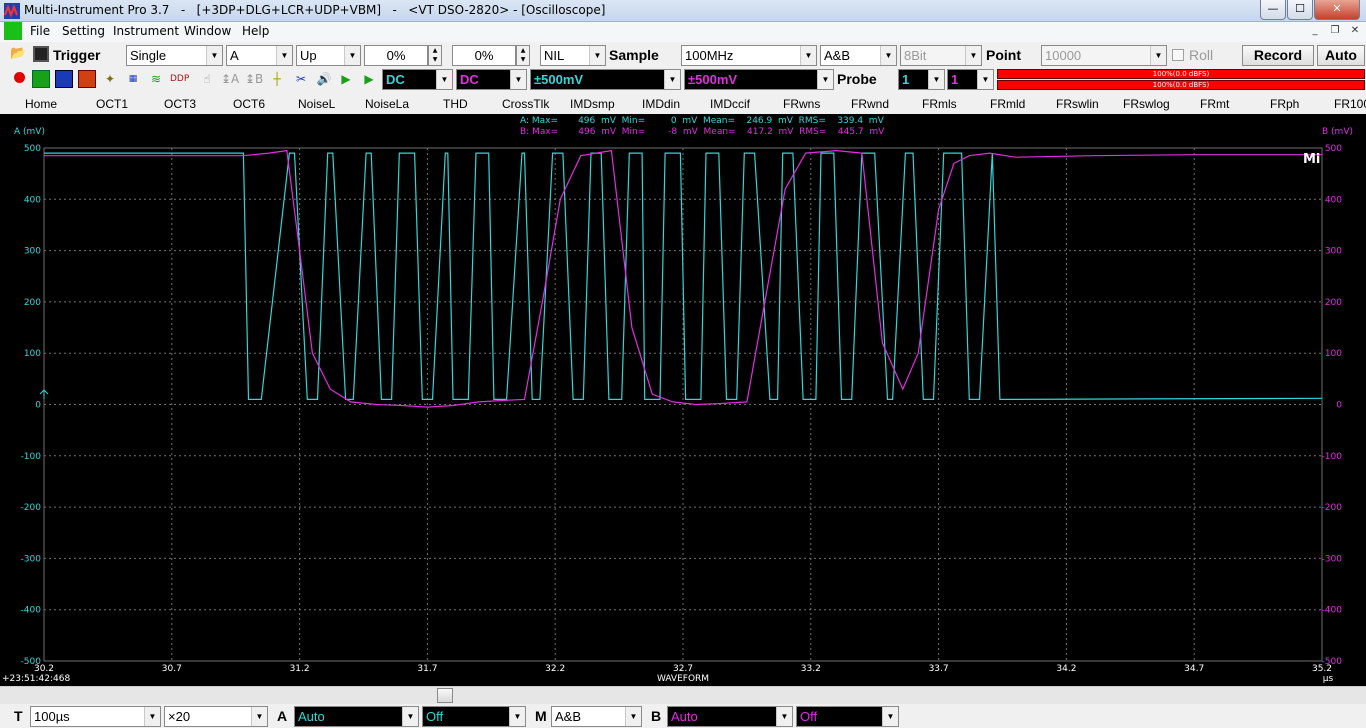 The image size is (1366, 728). What do you see at coordinates (356, 716) in the screenshot?
I see `channel-a-mode-select: Auto ▼` at bounding box center [356, 716].